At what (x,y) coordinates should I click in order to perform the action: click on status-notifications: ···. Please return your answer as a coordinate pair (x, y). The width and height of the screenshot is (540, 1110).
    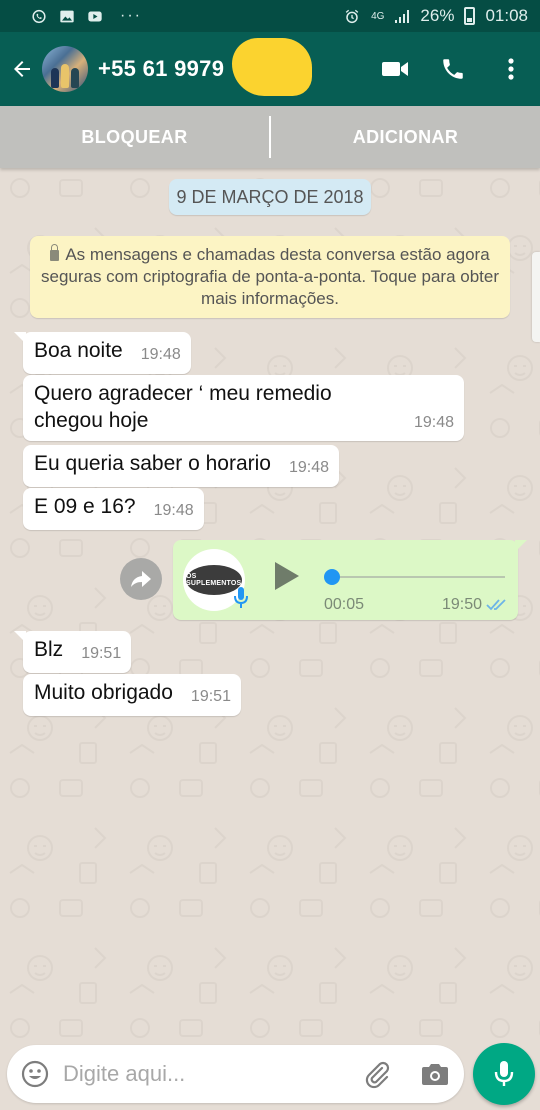
    Looking at the image, I should click on (86, 16).